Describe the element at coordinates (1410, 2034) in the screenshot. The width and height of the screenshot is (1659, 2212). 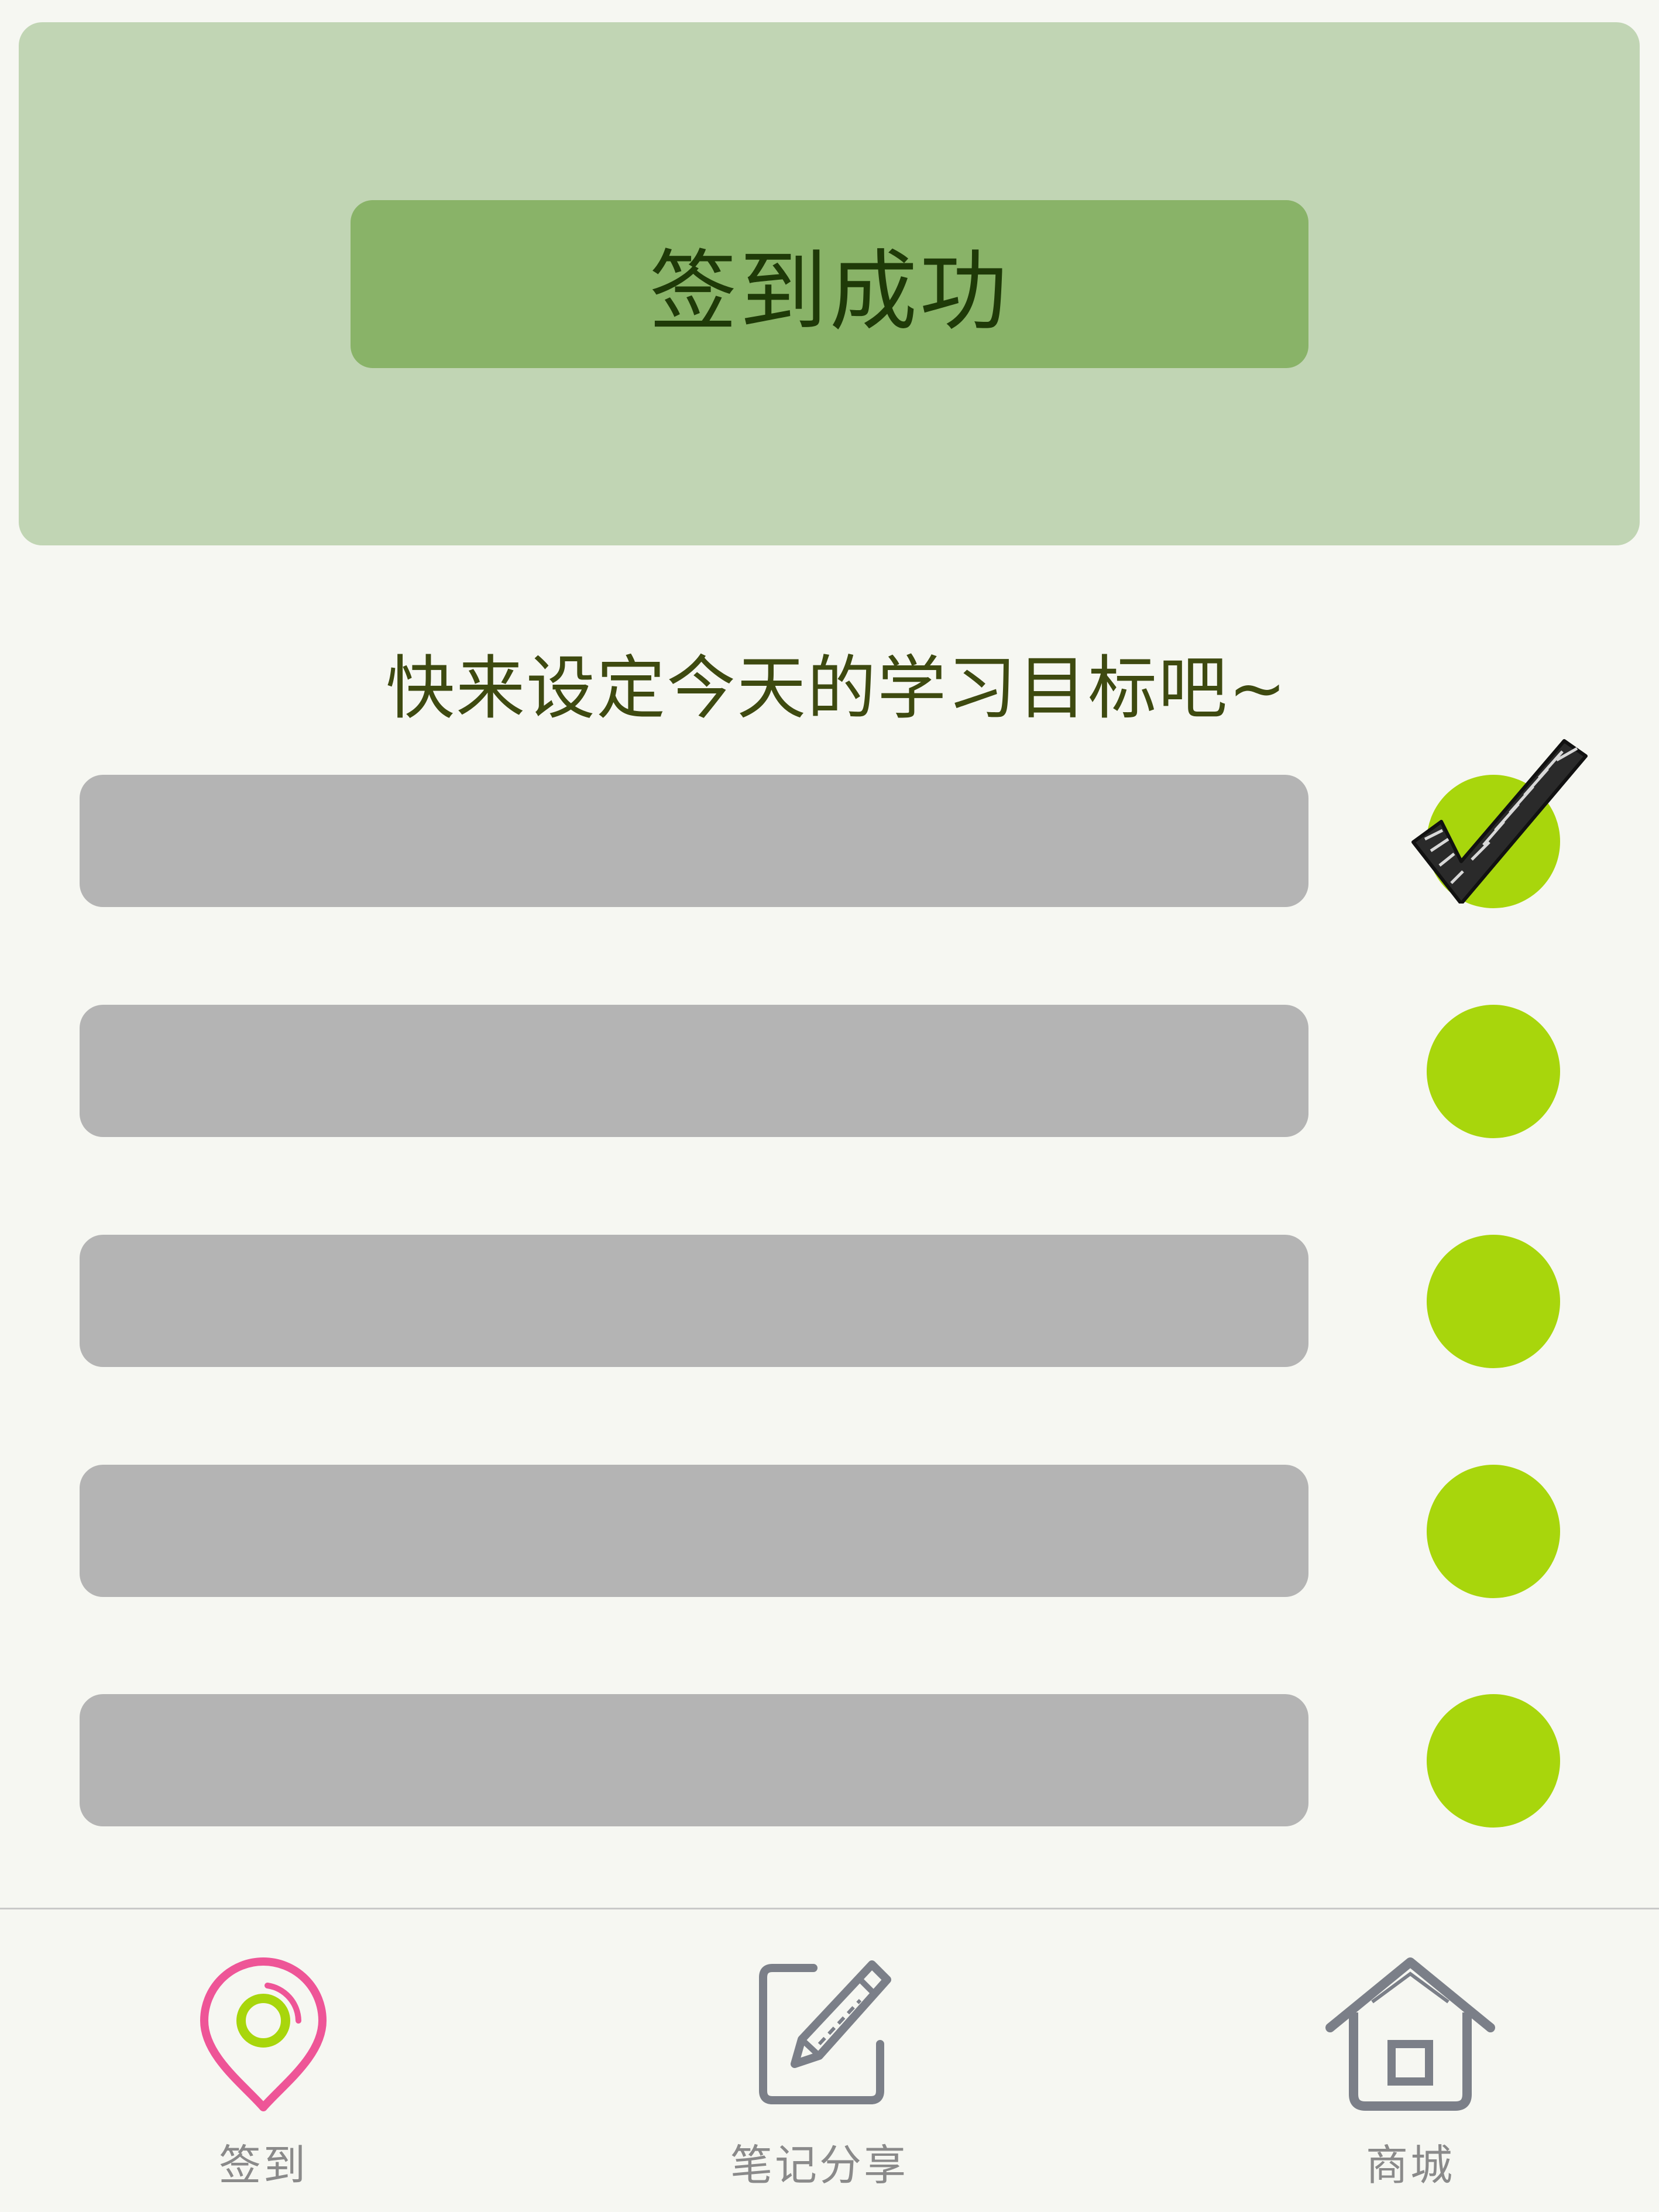
I see `home-icon` at that location.